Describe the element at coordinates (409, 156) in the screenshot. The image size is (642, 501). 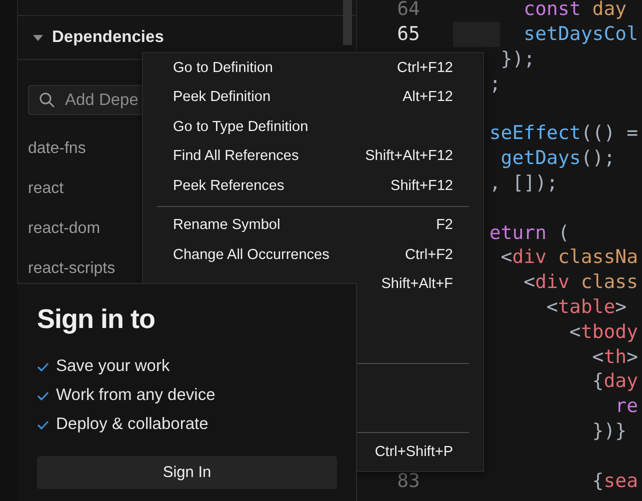
I see `shortcut: Shift+Alt+F12` at that location.